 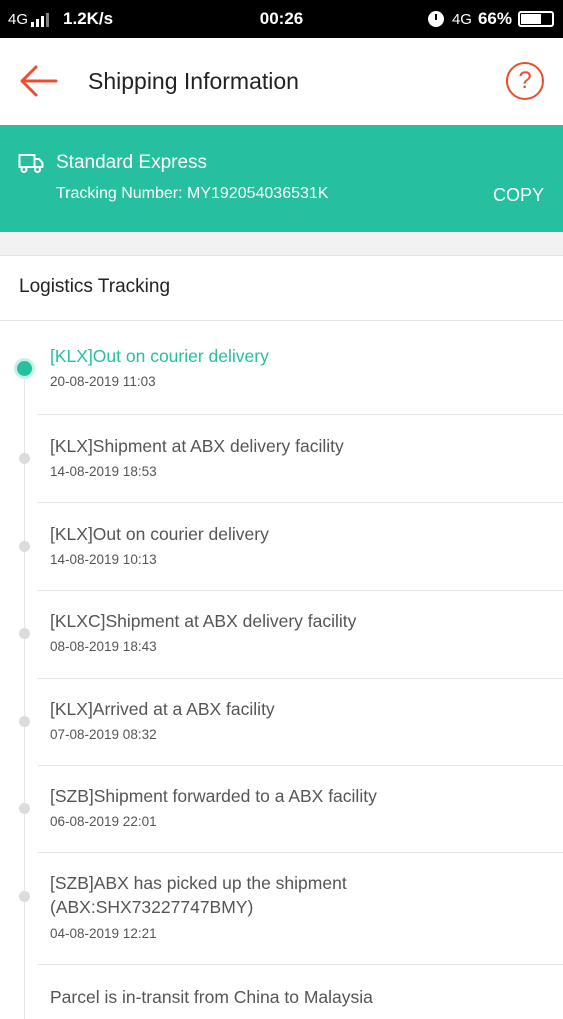 What do you see at coordinates (103, 381) in the screenshot?
I see `event-time: 20-08-2019 11:03` at bounding box center [103, 381].